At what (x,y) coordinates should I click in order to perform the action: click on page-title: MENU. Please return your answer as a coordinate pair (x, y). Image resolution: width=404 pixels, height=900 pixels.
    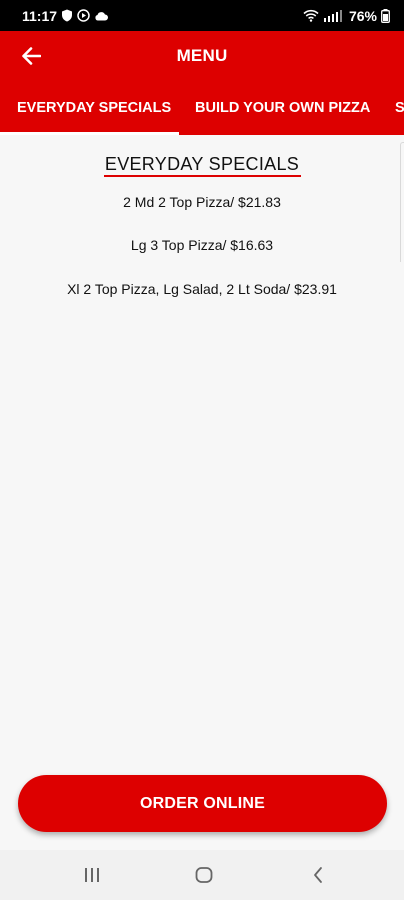
    Looking at the image, I should click on (202, 55).